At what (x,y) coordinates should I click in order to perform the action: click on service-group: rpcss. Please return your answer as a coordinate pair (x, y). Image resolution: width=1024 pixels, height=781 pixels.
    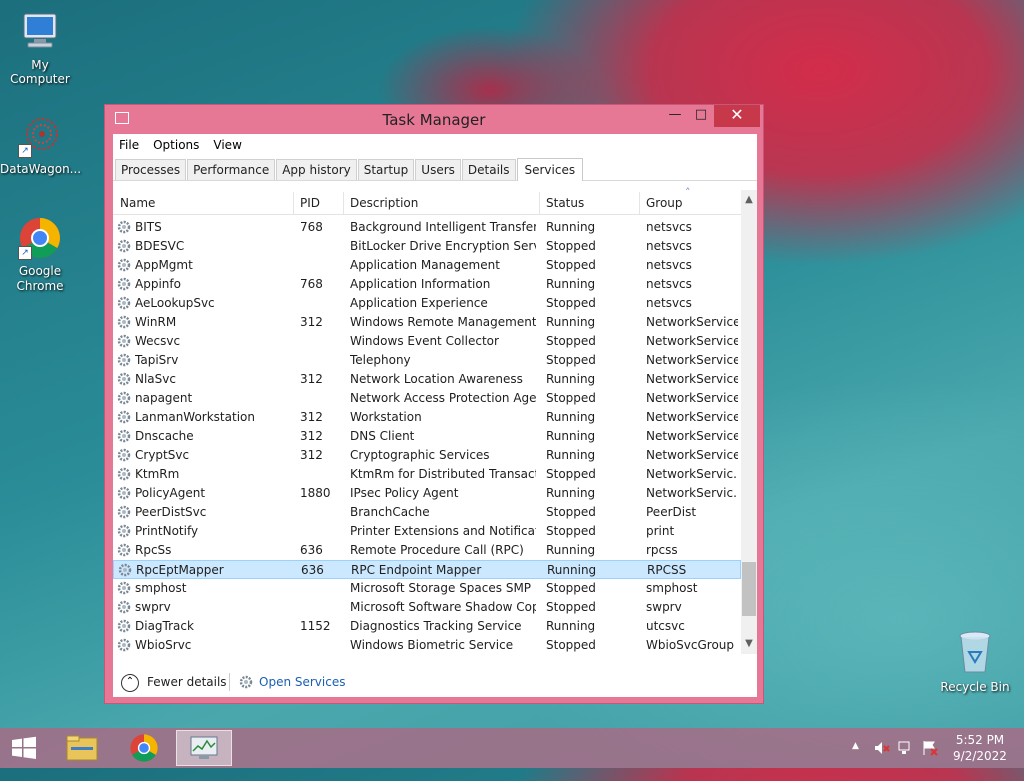
    Looking at the image, I should click on (662, 550).